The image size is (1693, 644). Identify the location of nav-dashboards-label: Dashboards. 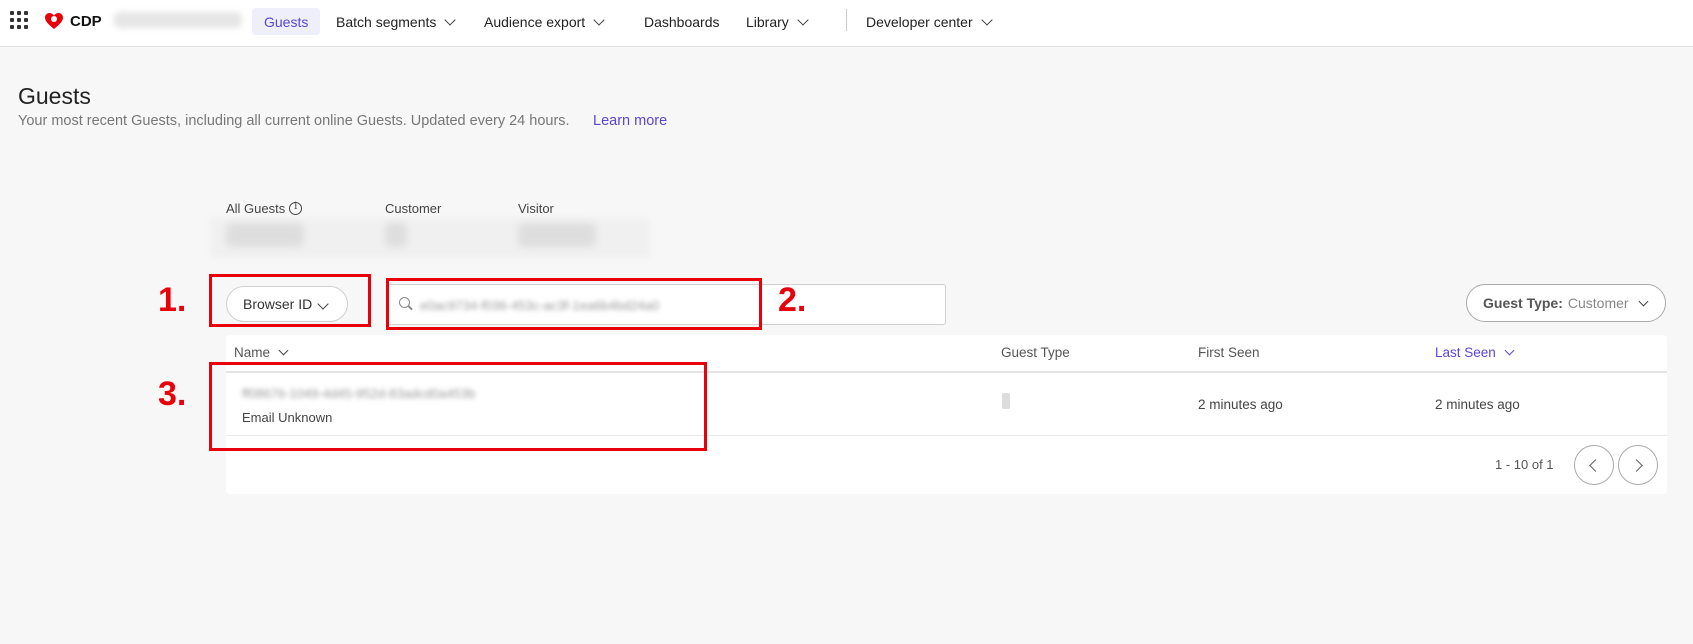
(682, 21).